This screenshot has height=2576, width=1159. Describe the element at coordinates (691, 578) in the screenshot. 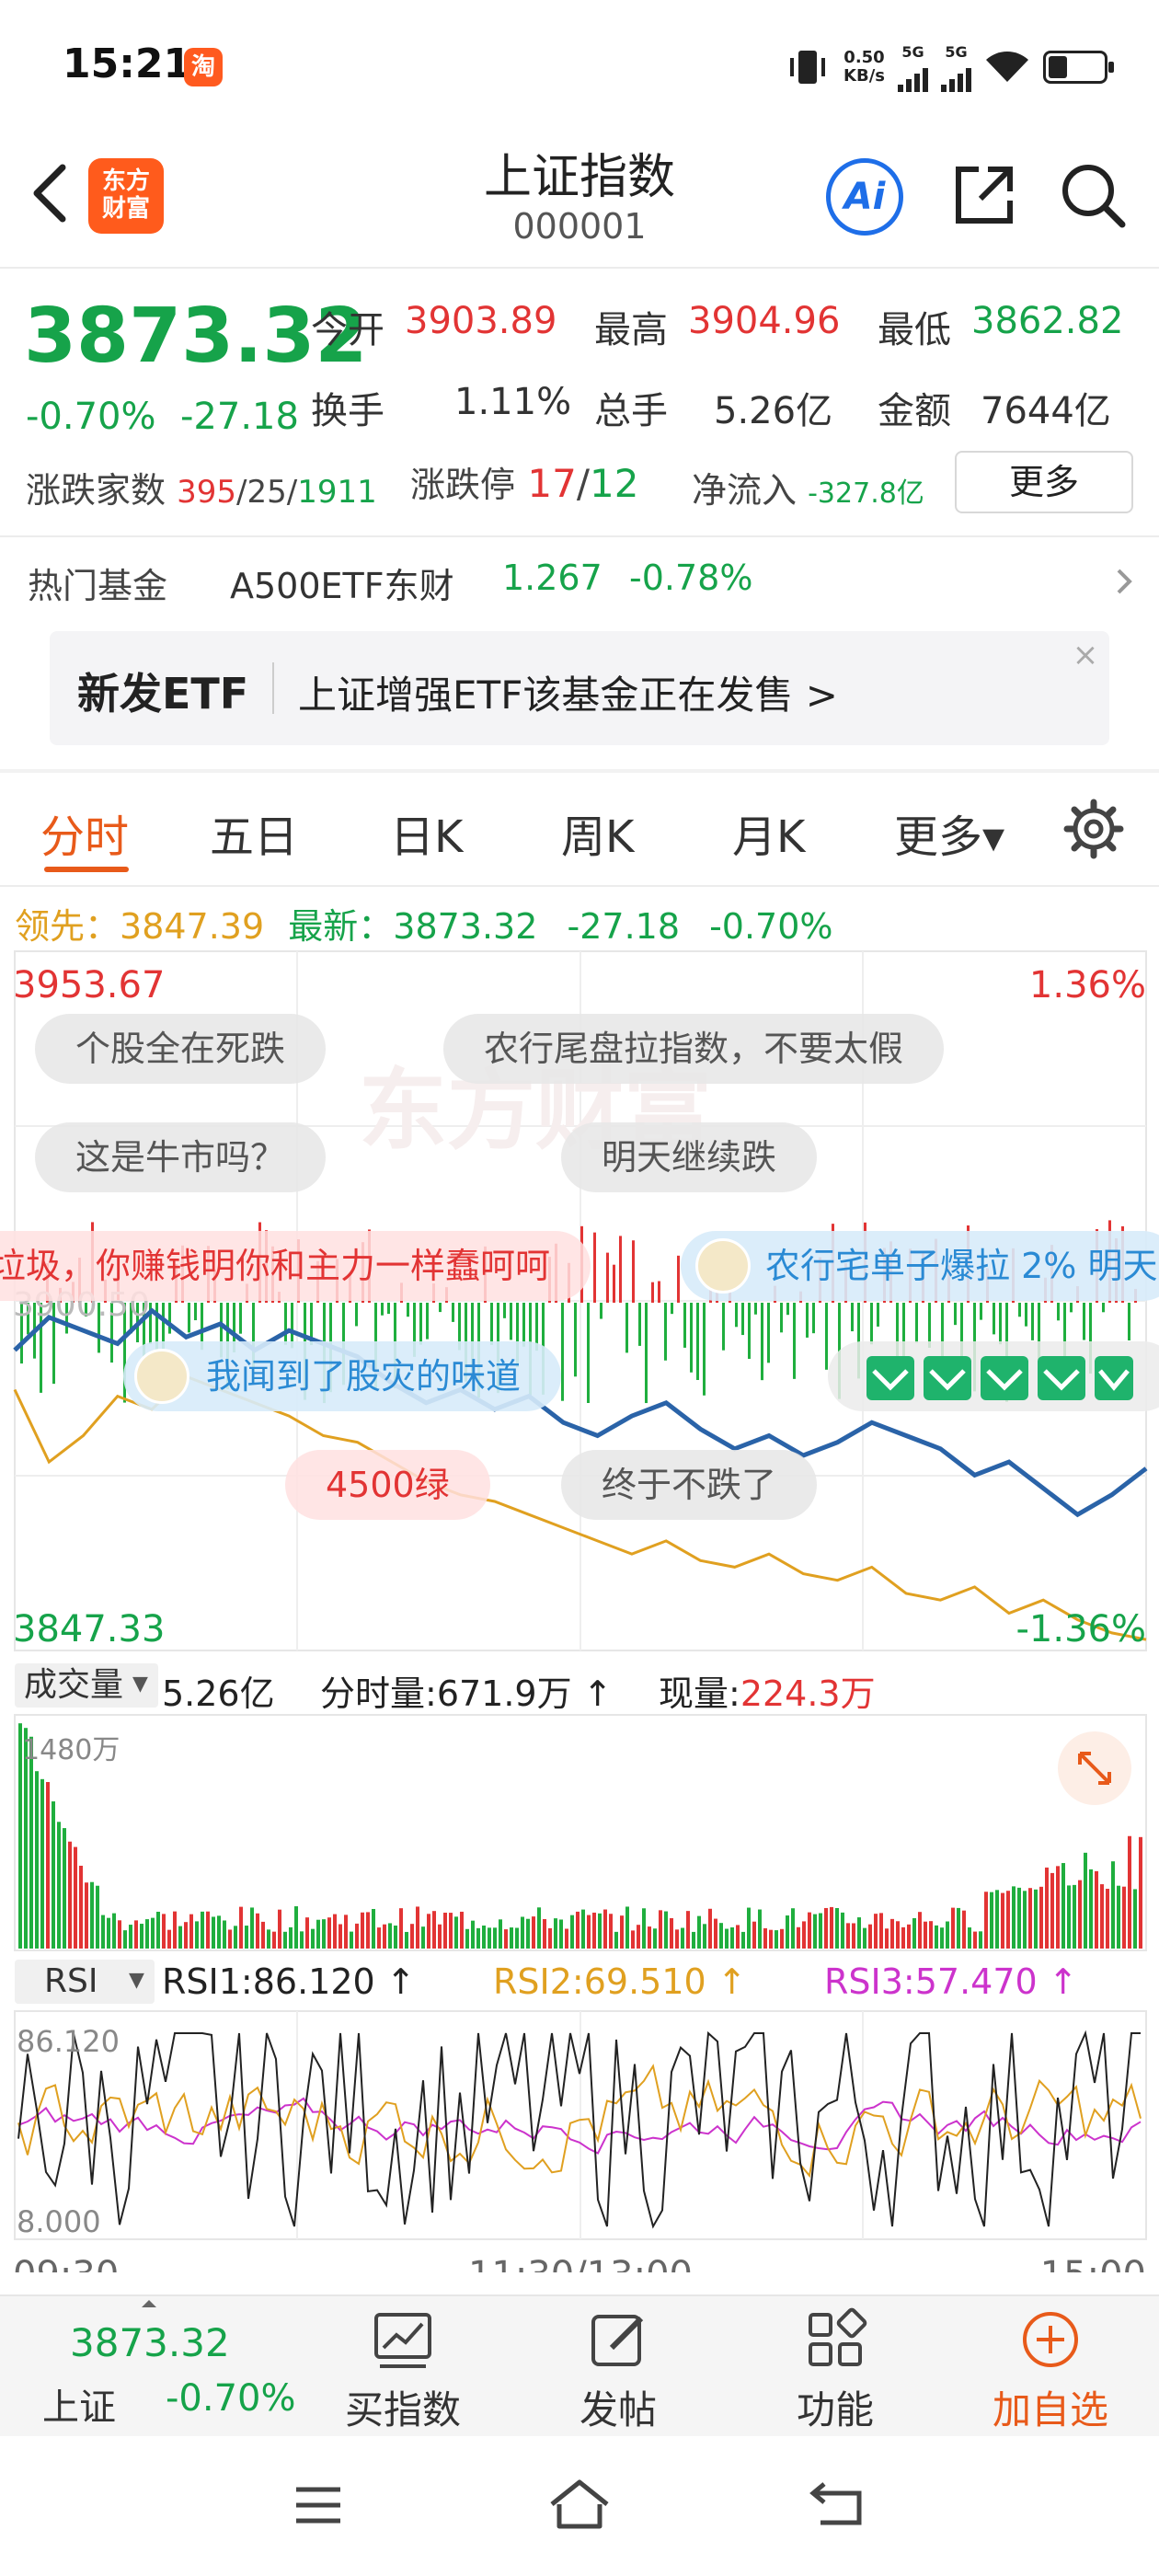

I see `hot-fund-pct: -0.78%` at that location.